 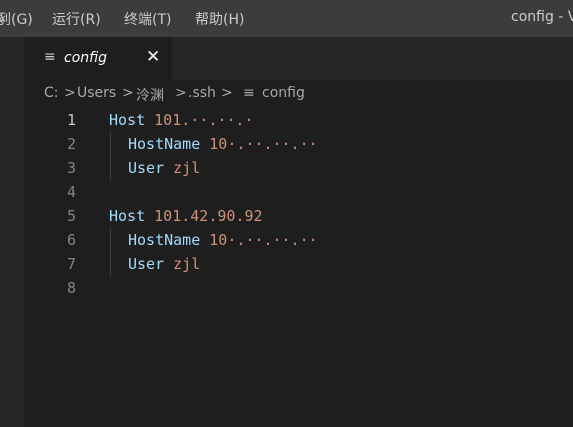 I want to click on line-number: 8, so click(x=71, y=288).